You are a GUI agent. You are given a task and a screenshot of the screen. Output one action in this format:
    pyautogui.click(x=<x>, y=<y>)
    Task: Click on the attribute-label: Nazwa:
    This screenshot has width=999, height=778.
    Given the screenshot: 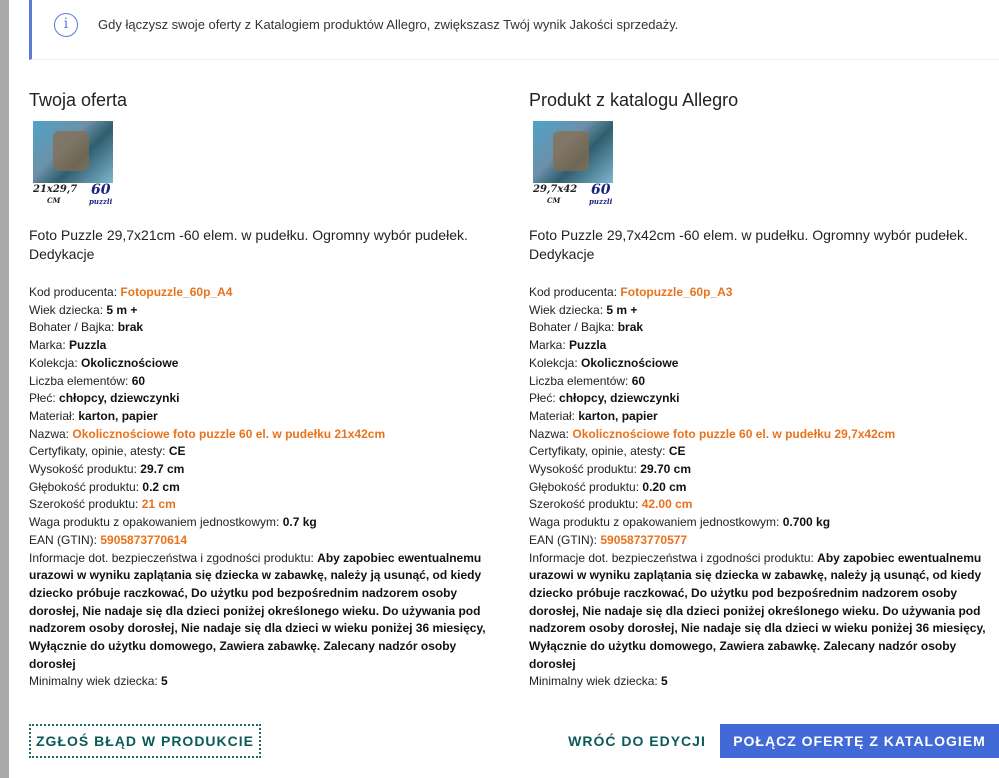 What is the action you would take?
    pyautogui.click(x=51, y=433)
    